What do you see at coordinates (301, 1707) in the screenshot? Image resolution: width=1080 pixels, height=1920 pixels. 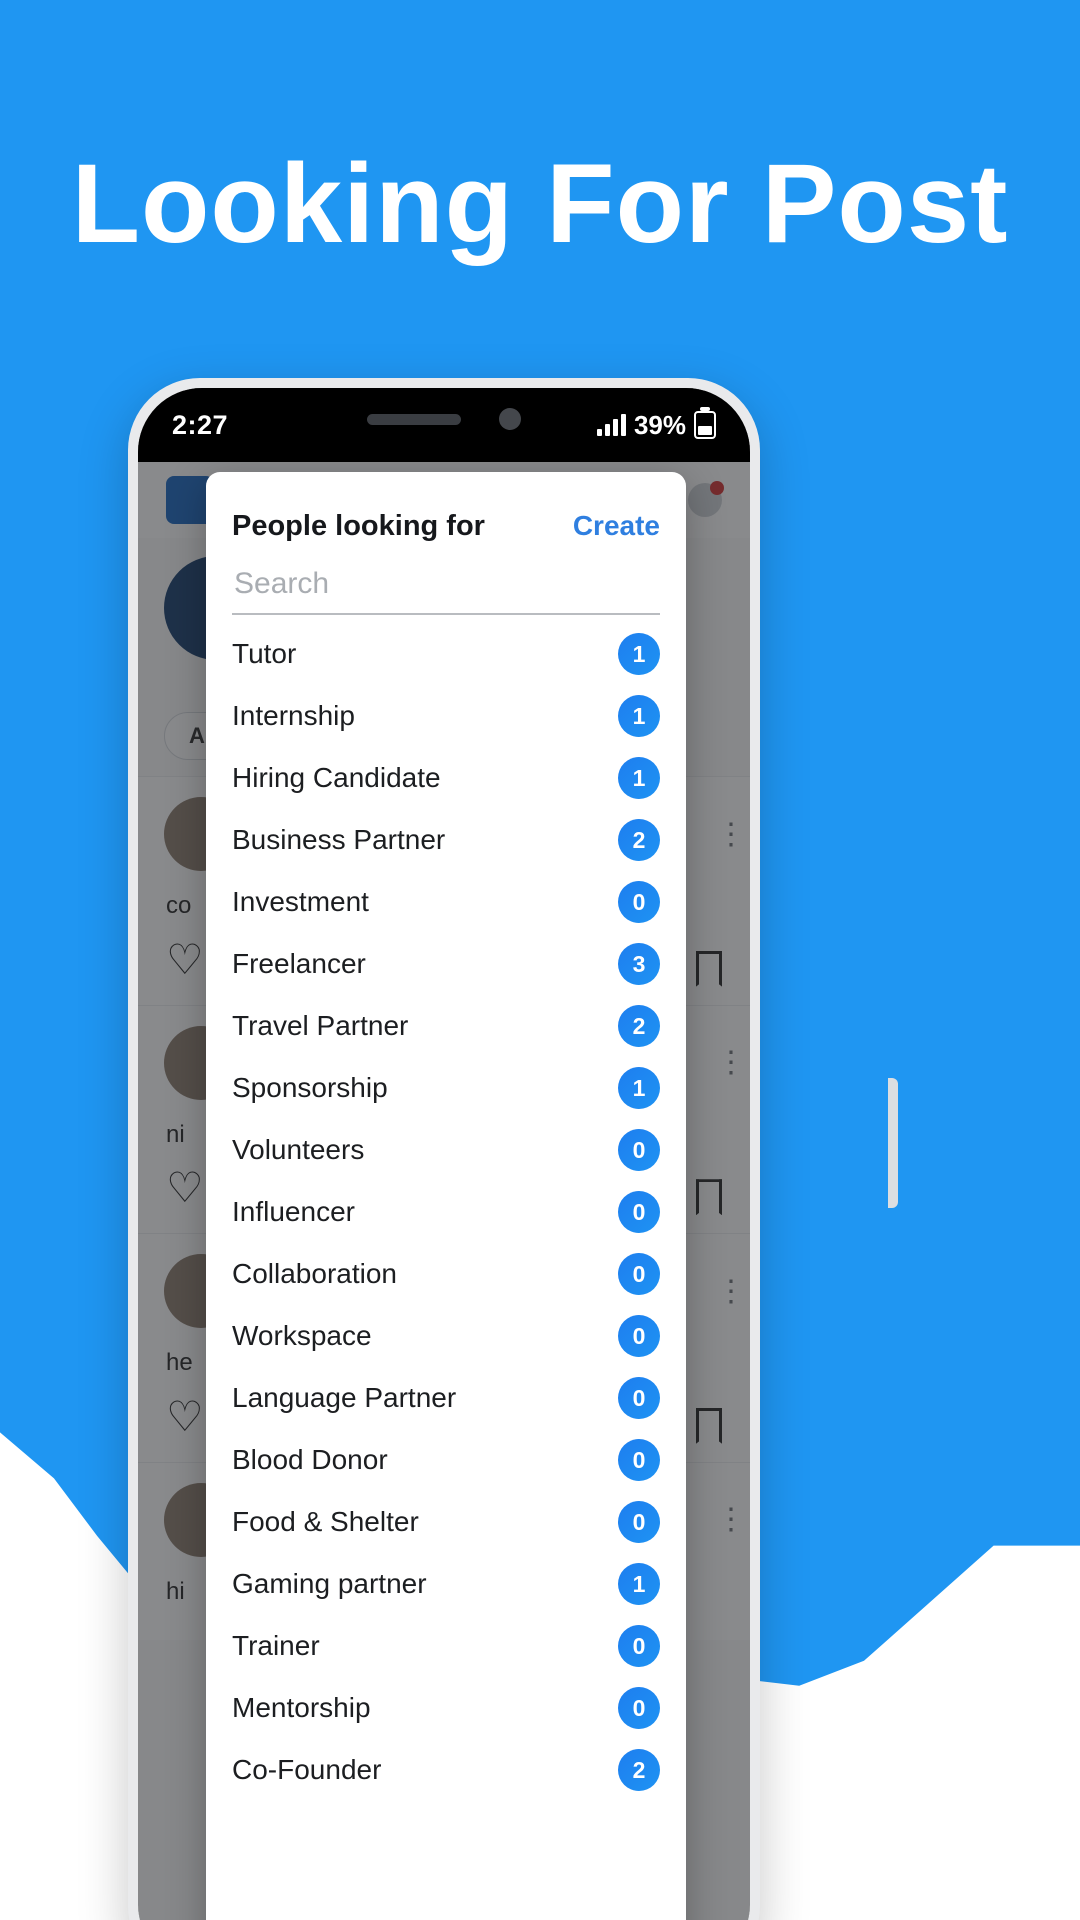 I see `list-item-label: Mentorship` at bounding box center [301, 1707].